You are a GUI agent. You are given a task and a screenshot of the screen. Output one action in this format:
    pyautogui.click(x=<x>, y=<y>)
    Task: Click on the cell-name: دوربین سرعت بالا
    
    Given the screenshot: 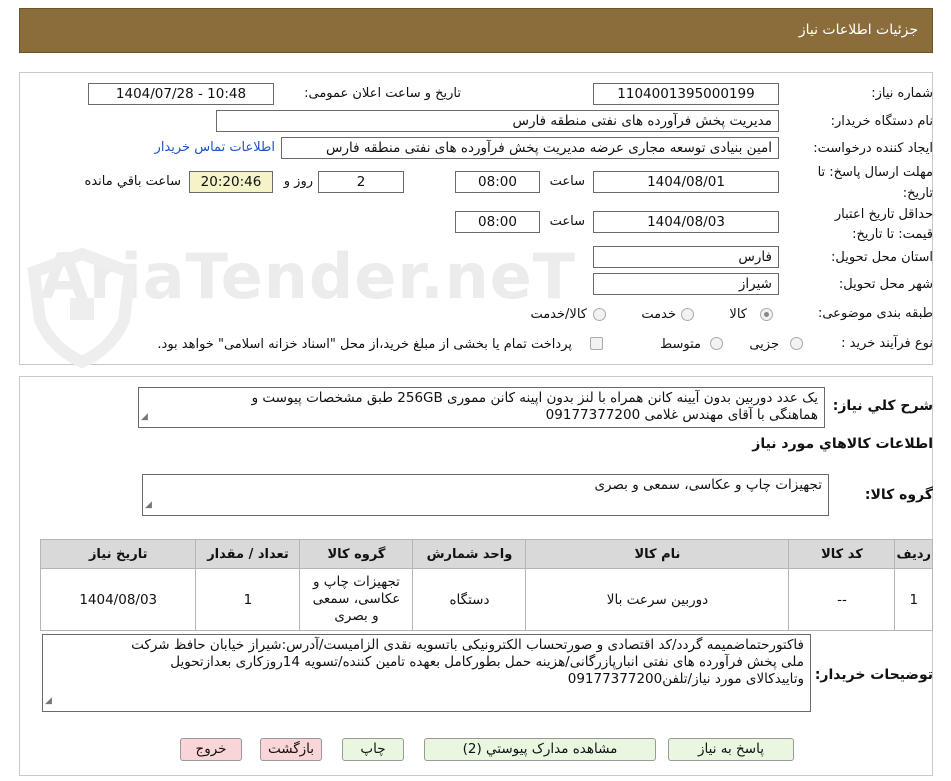 What is the action you would take?
    pyautogui.click(x=657, y=599)
    